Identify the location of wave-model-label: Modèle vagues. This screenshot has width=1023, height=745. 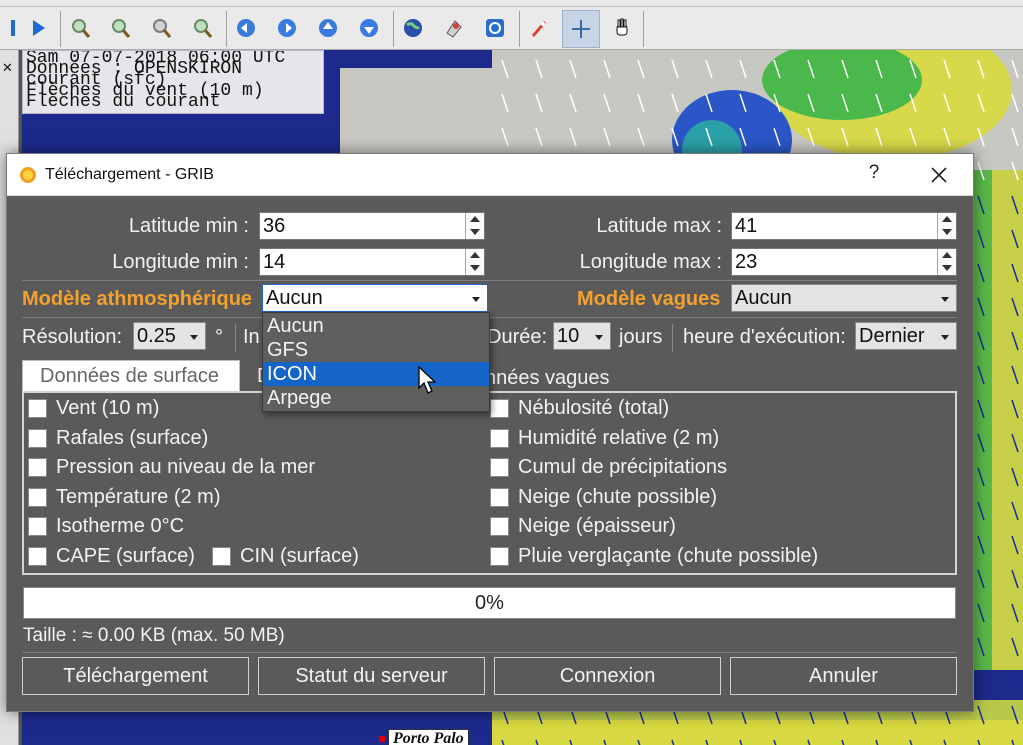
(649, 299).